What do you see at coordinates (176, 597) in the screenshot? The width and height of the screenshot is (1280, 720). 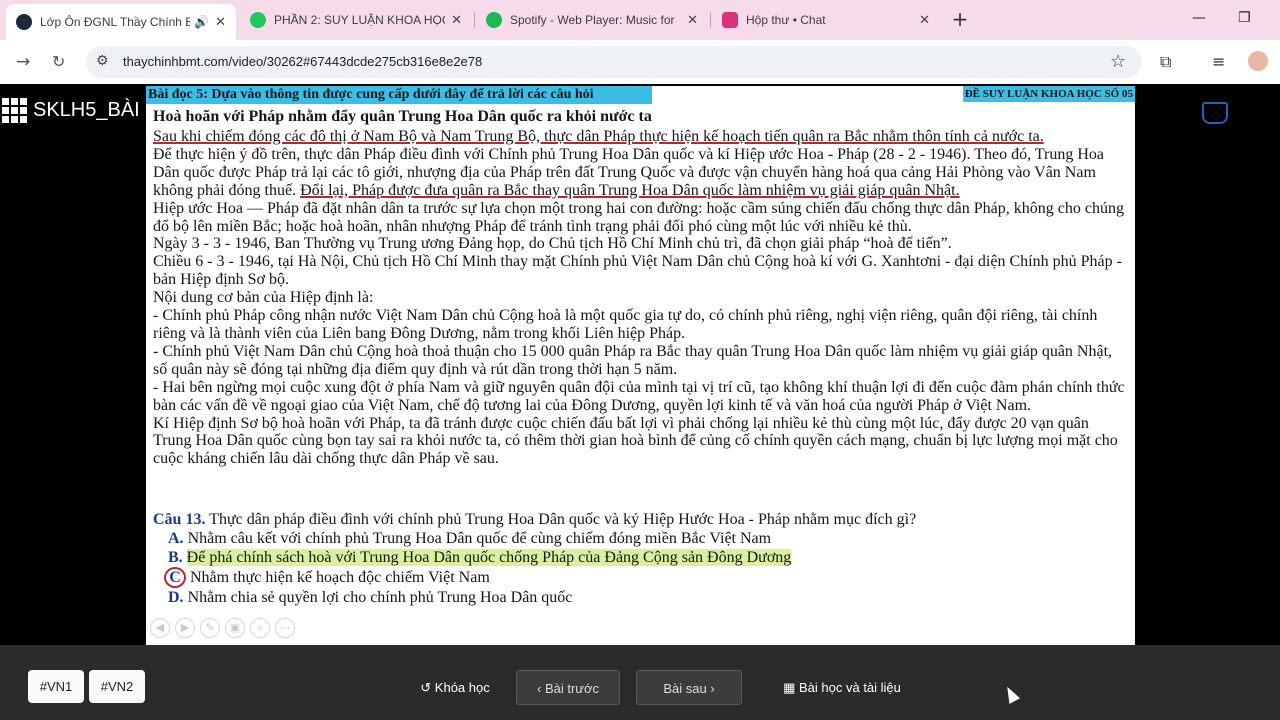 I see `option-letter: D.` at bounding box center [176, 597].